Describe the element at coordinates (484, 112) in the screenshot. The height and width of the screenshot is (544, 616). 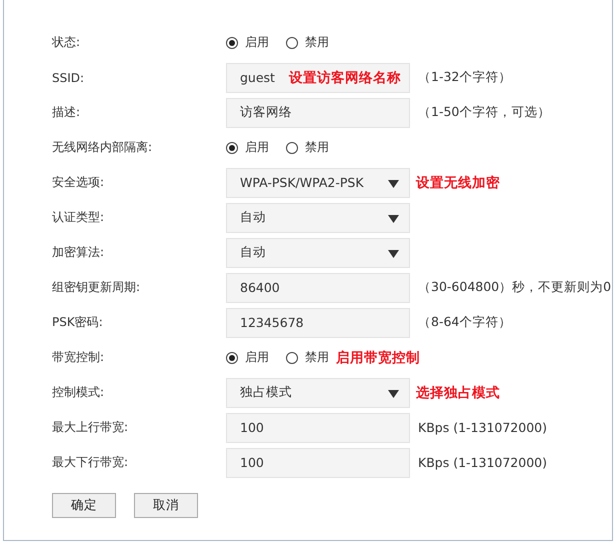
I see `hint-text: （1-50个字符，可选）` at that location.